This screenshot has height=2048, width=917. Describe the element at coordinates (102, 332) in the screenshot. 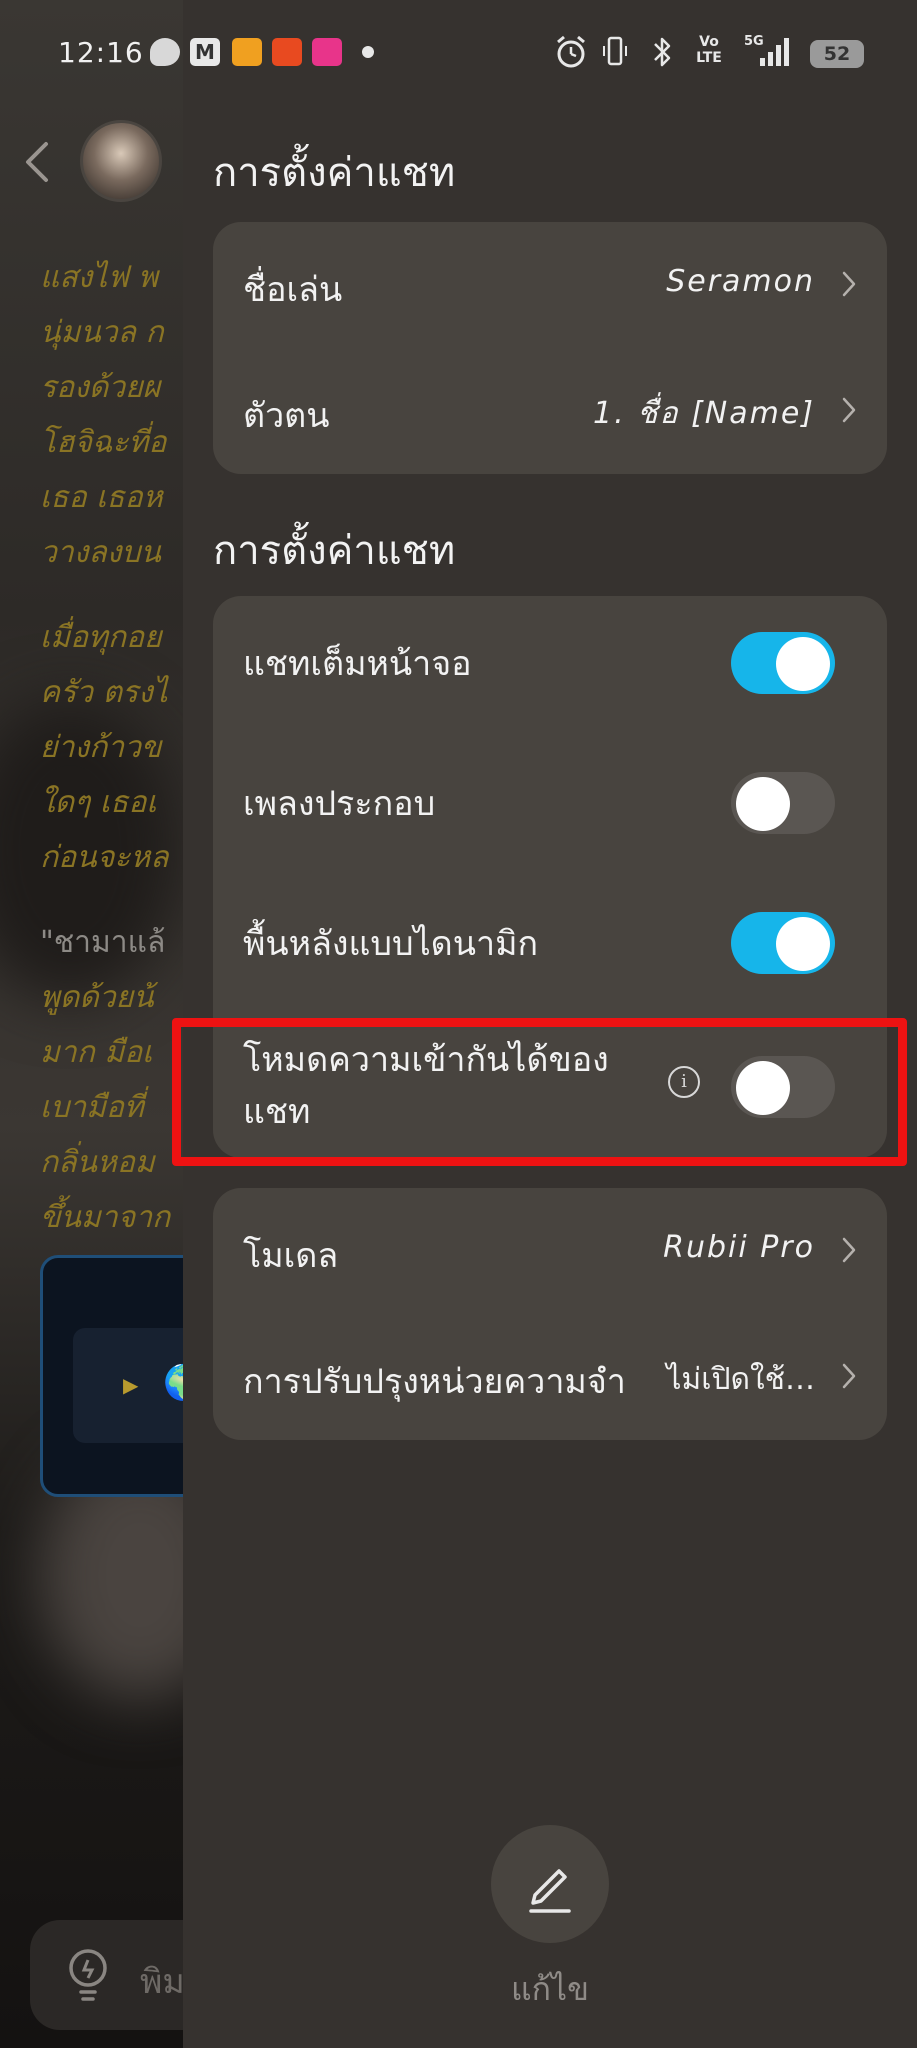

I see `story-line: นุ่มนวล ก` at that location.